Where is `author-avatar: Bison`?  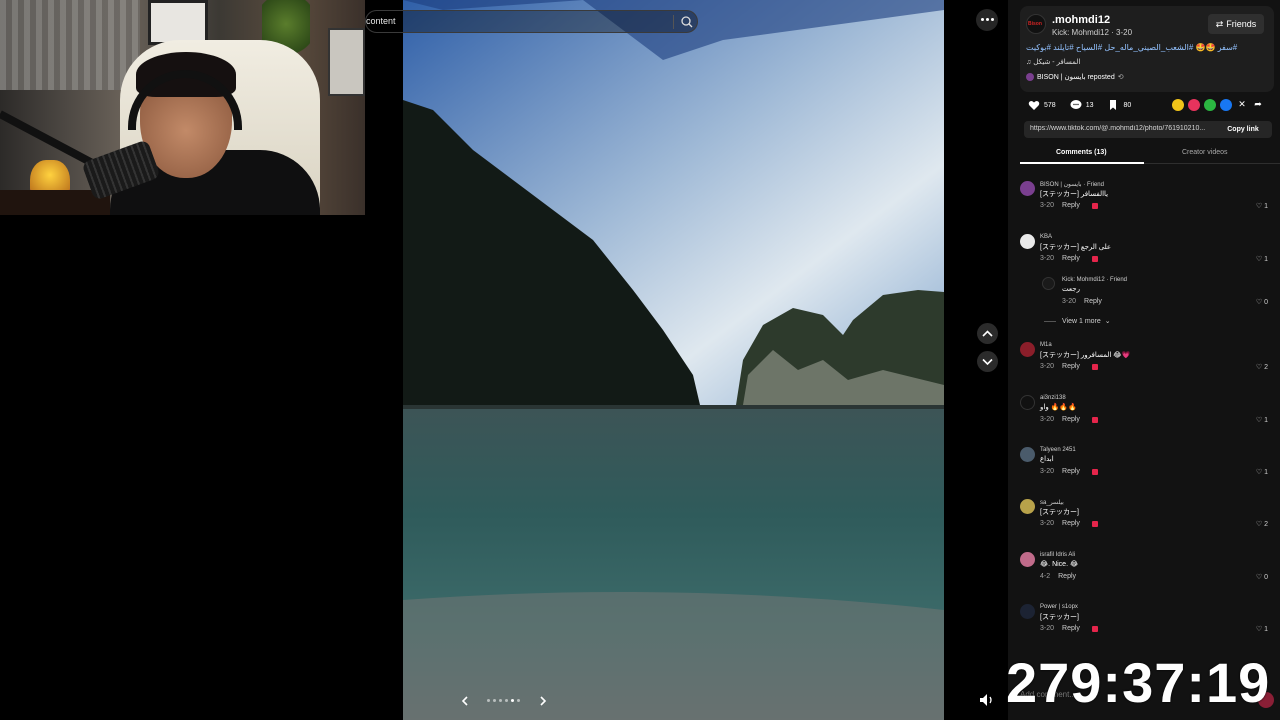 author-avatar: Bison is located at coordinates (1036, 24).